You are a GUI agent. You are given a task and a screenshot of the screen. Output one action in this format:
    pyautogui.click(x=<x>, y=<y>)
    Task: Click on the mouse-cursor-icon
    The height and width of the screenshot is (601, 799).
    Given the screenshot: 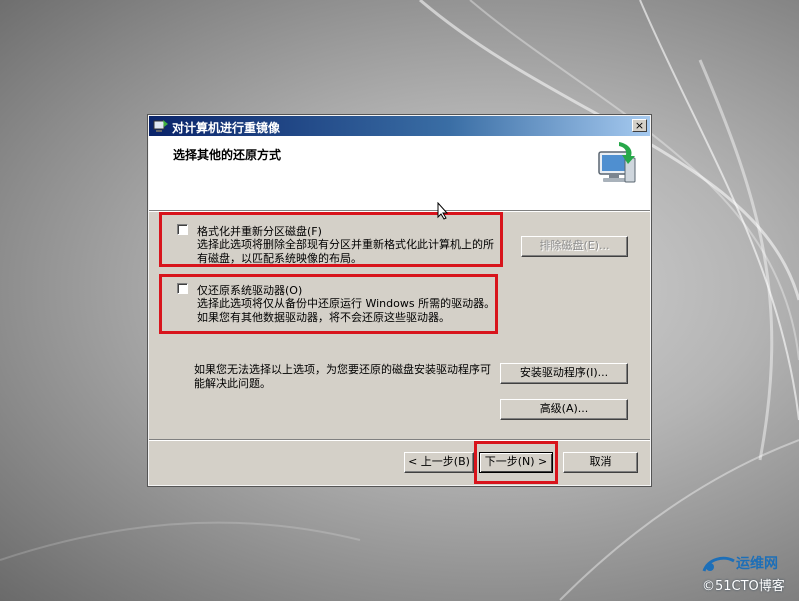 What is the action you would take?
    pyautogui.click(x=443, y=211)
    